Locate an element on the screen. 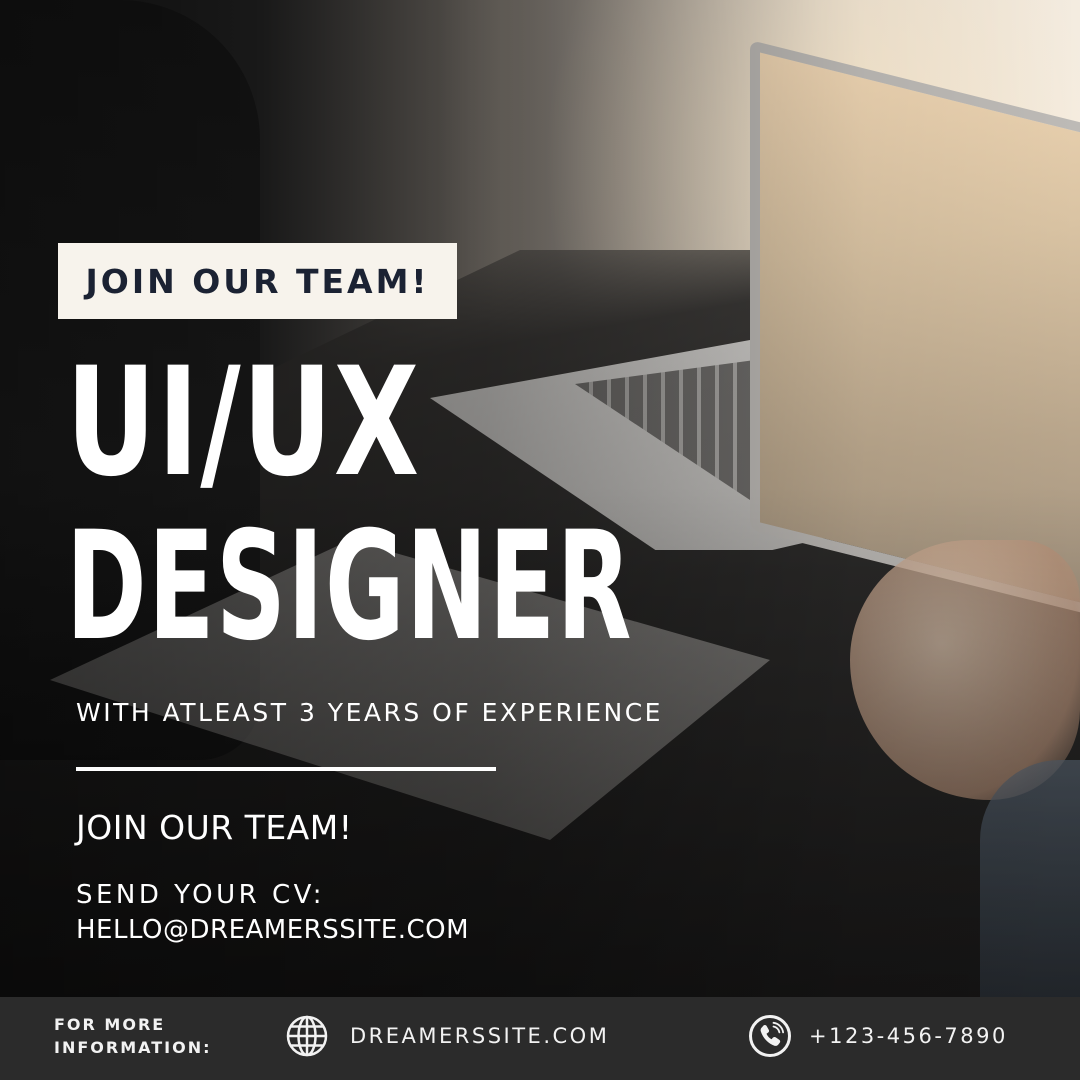 The width and height of the screenshot is (1080, 1080). more-info-label: FOR MORE INFORMATION: is located at coordinates (133, 1036).